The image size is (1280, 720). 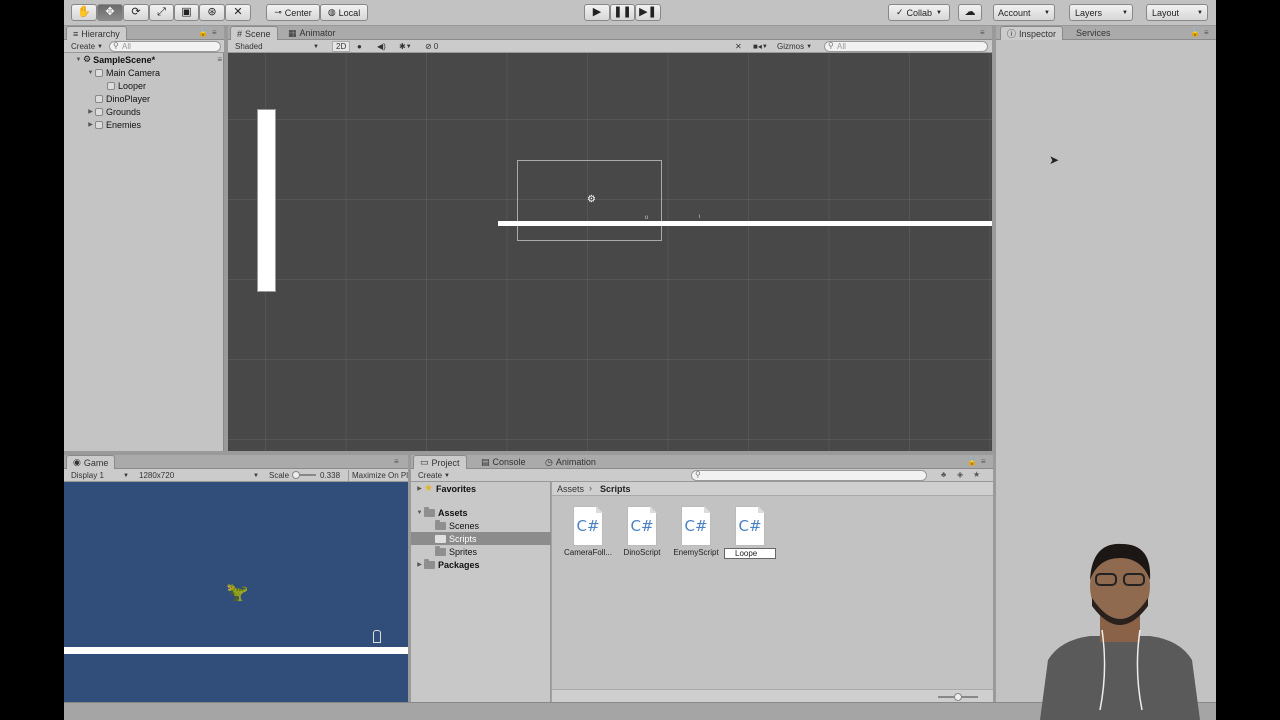 I want to click on script-rename-input: Loope, so click(x=750, y=553).